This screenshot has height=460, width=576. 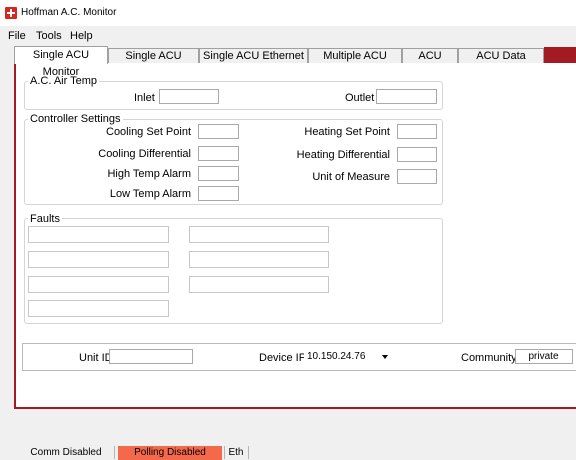 I want to click on menu-tools: Tools, so click(x=49, y=36).